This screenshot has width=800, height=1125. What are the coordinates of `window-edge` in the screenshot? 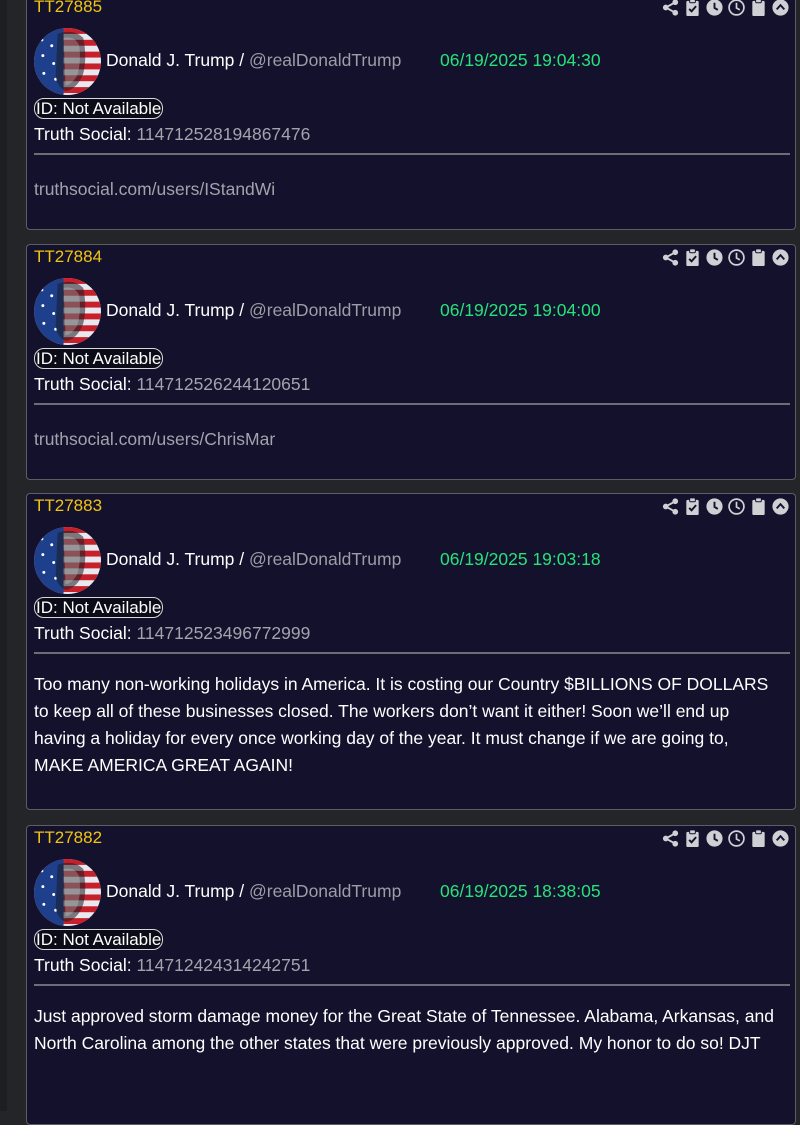 It's located at (3, 555).